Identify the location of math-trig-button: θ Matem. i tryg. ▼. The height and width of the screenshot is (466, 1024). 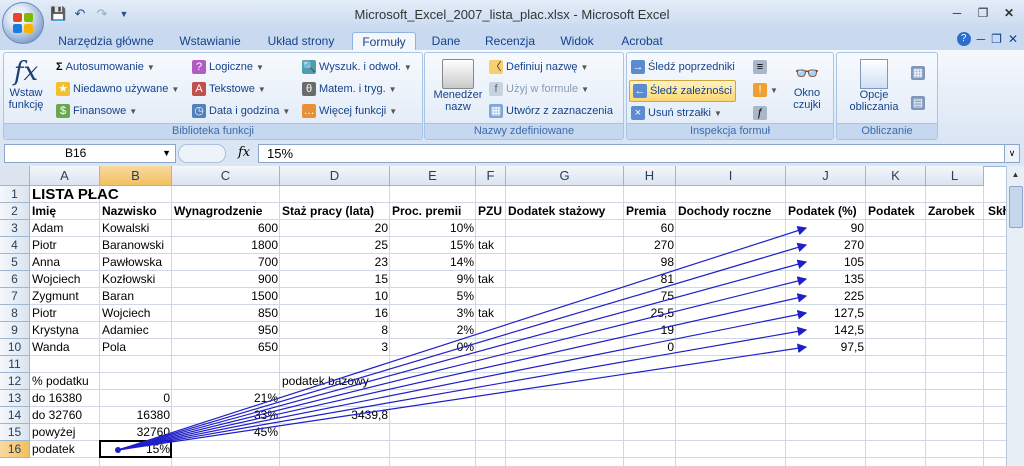
(349, 89).